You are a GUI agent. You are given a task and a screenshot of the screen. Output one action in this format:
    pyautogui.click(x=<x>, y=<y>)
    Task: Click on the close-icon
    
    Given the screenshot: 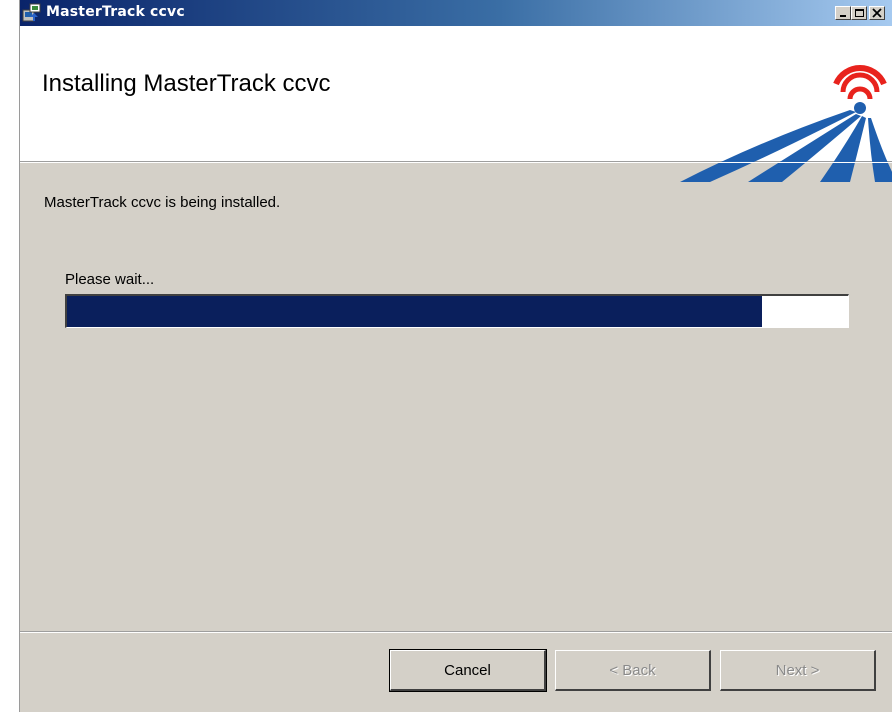 What is the action you would take?
    pyautogui.click(x=877, y=13)
    